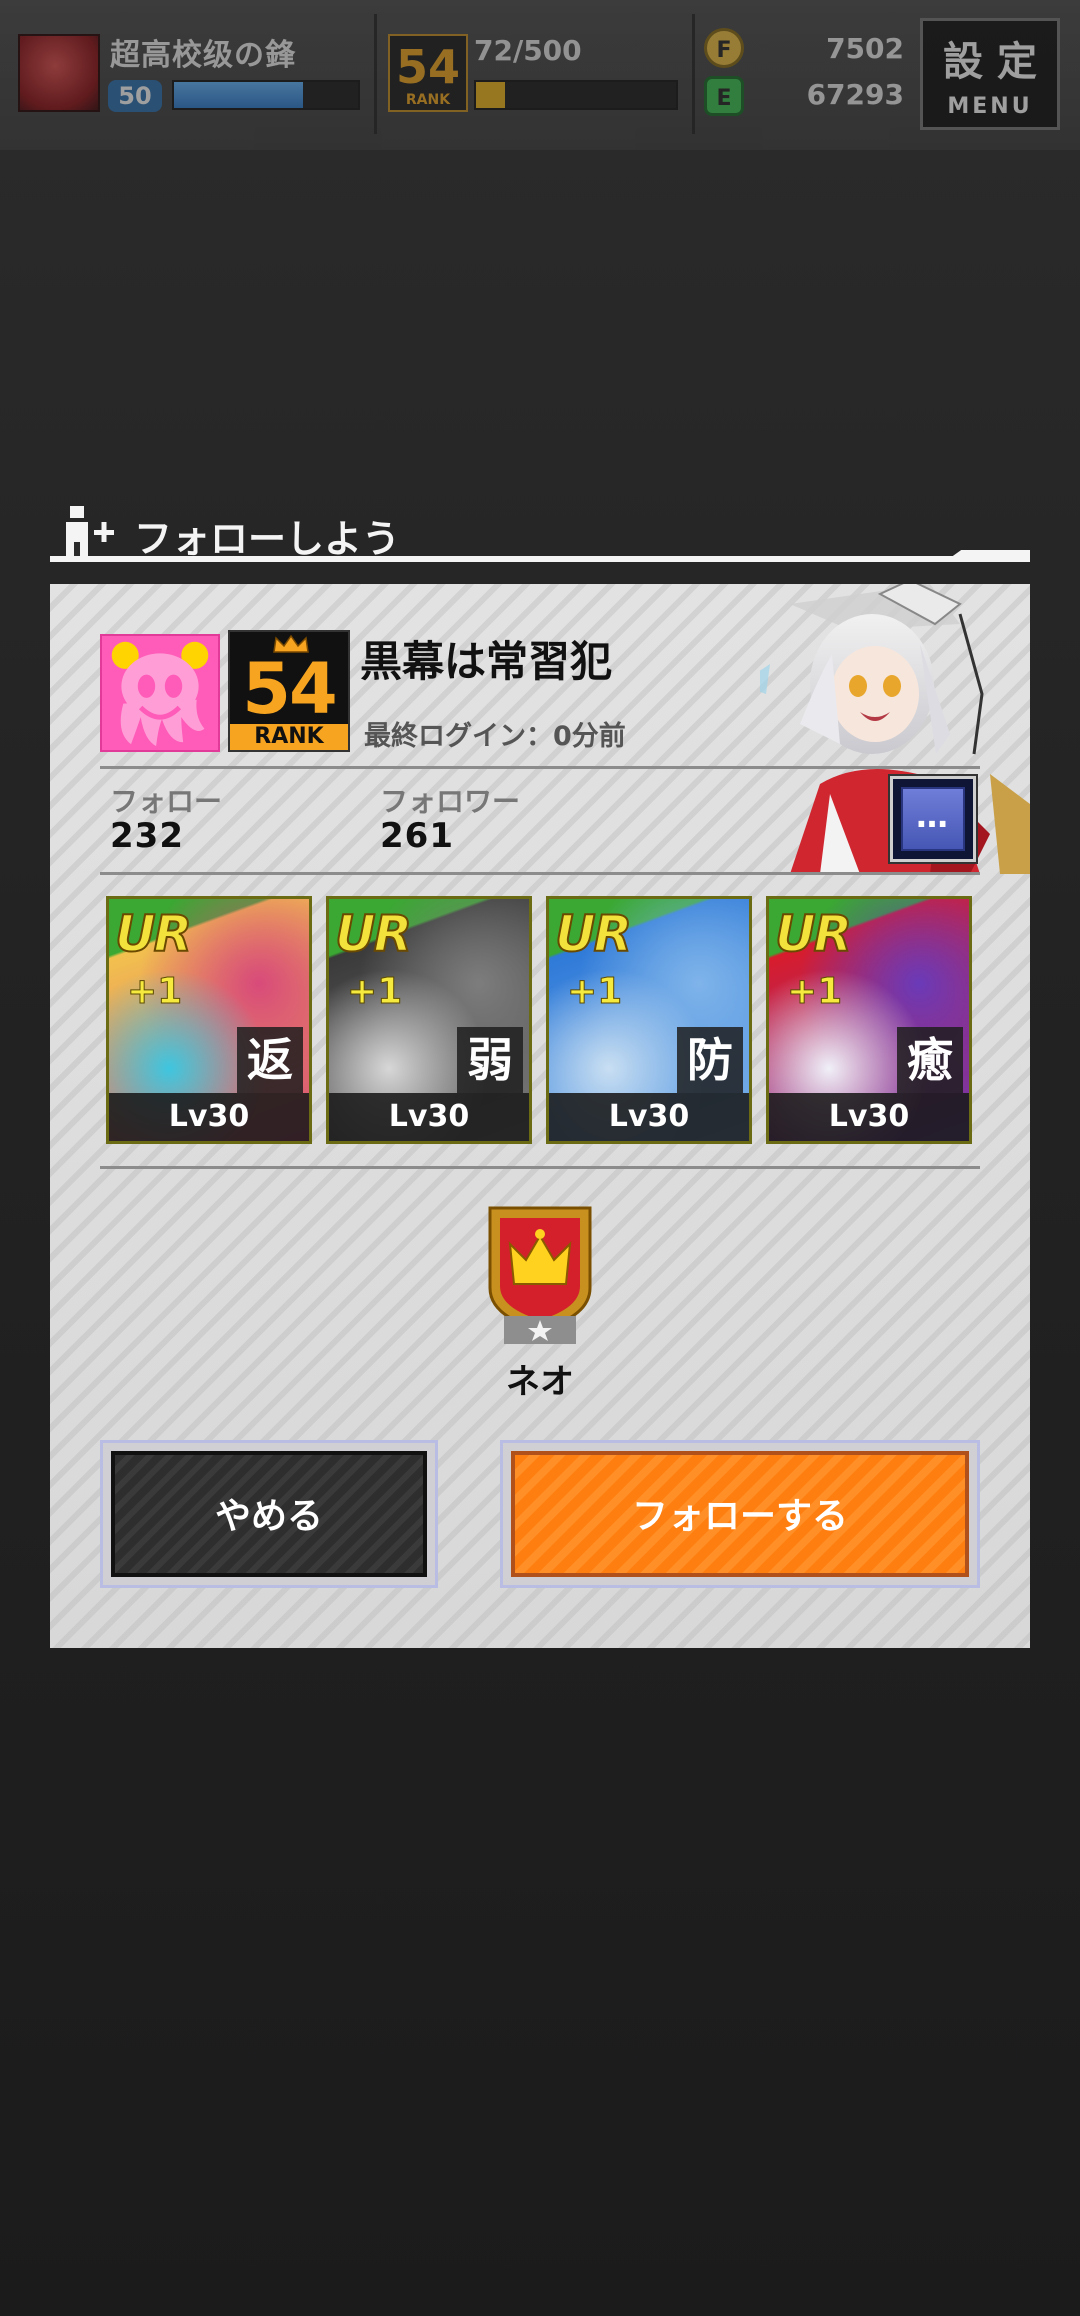 This screenshot has height=2316, width=1080. Describe the element at coordinates (267, 539) in the screenshot. I see `dialog-title: フォローしよう` at that location.